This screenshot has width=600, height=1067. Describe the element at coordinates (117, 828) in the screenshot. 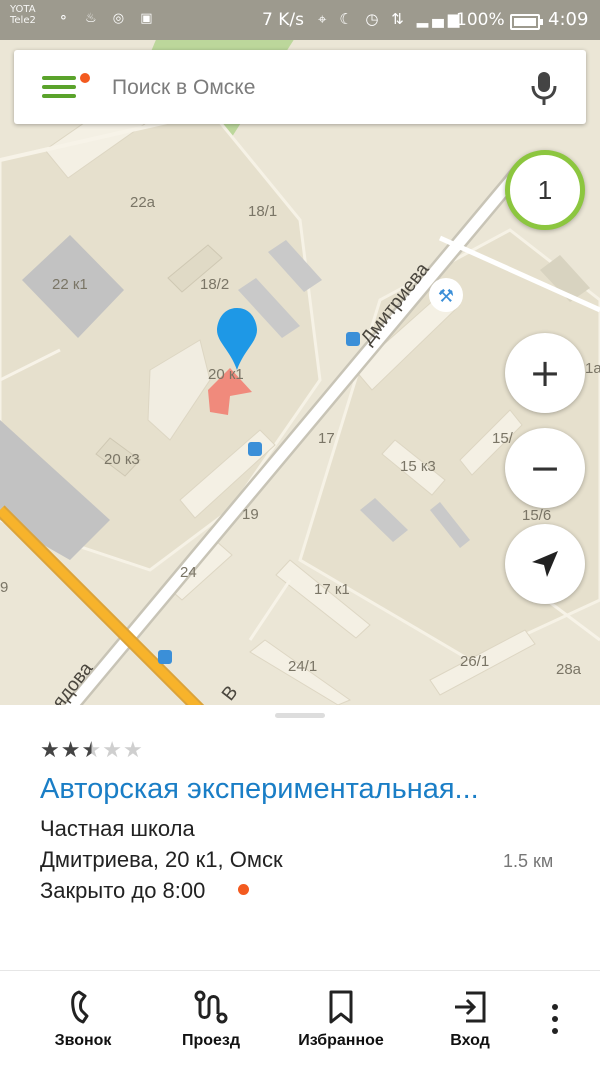

I see `place-category: Частная школа` at that location.